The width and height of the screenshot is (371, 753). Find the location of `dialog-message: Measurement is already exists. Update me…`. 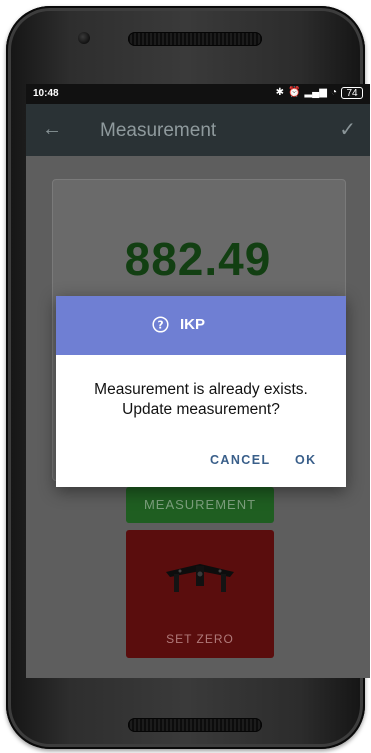

dialog-message: Measurement is already exists. Update me… is located at coordinates (201, 400).